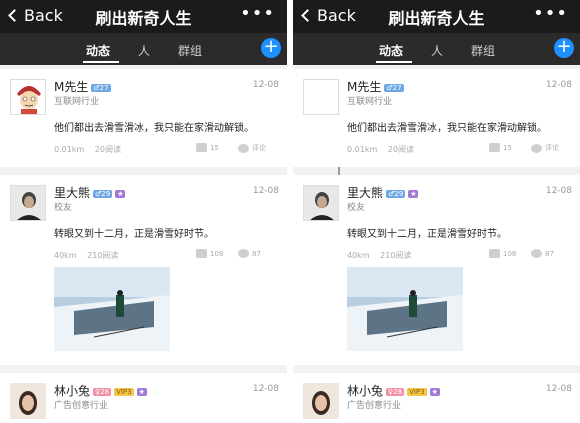 Image resolution: width=580 pixels, height=423 pixels. Describe the element at coordinates (394, 62) in the screenshot. I see `active-tab-indicator` at that location.